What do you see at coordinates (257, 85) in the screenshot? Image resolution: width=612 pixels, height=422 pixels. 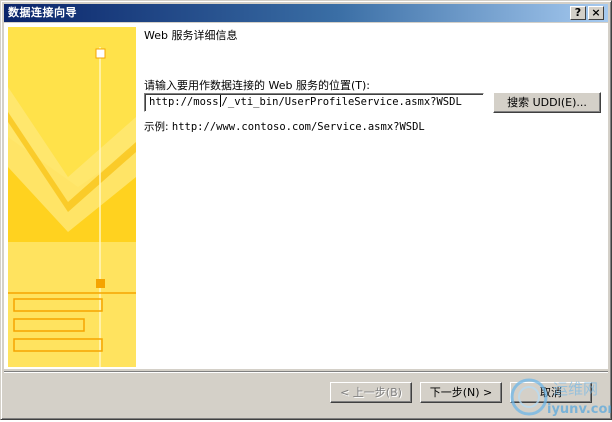 I see `location-label: 请输入要用作数据连接的 Web 服务的位置(T):` at bounding box center [257, 85].